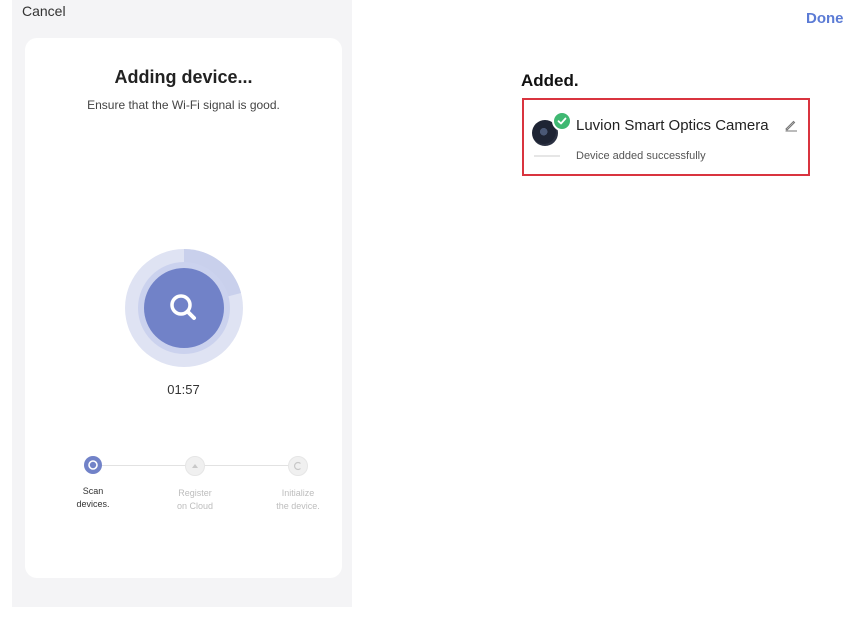  What do you see at coordinates (562, 121) in the screenshot?
I see `check-icon` at bounding box center [562, 121].